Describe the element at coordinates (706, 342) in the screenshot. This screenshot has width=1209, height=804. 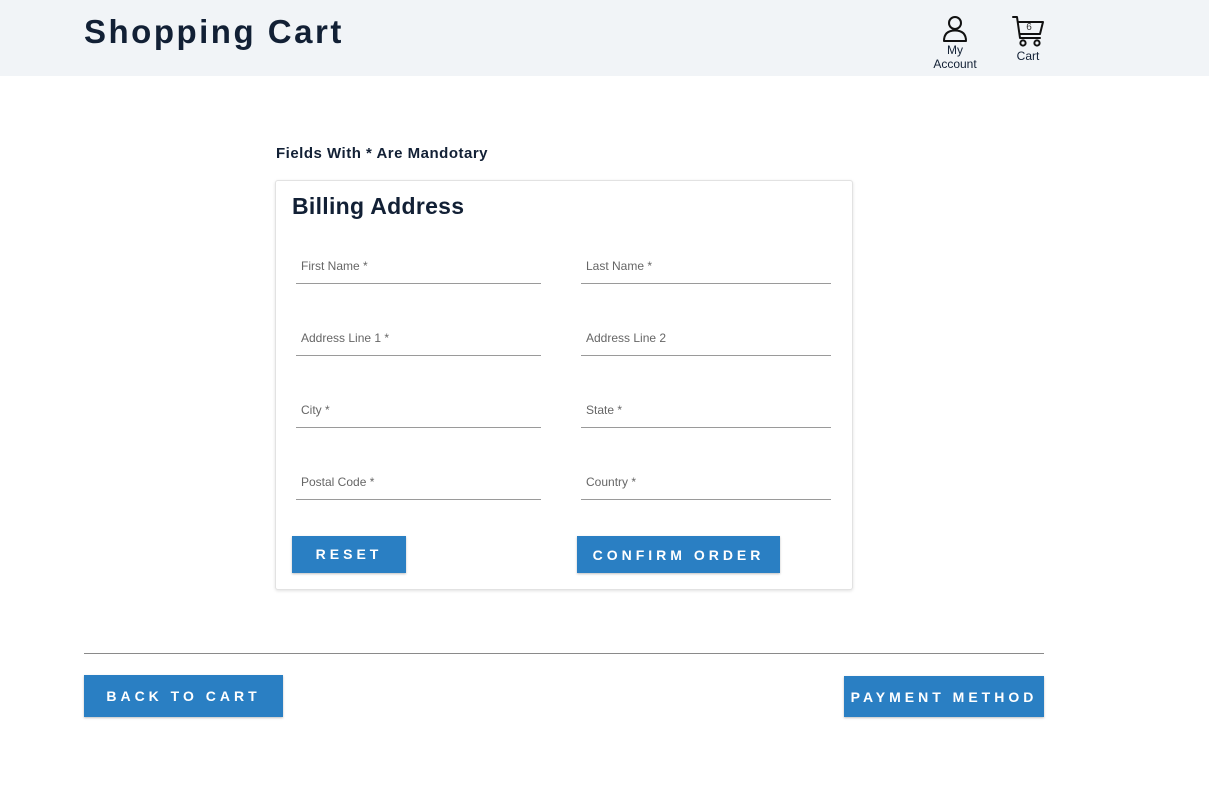
I see `address-line-2-field: Address Line 2` at that location.